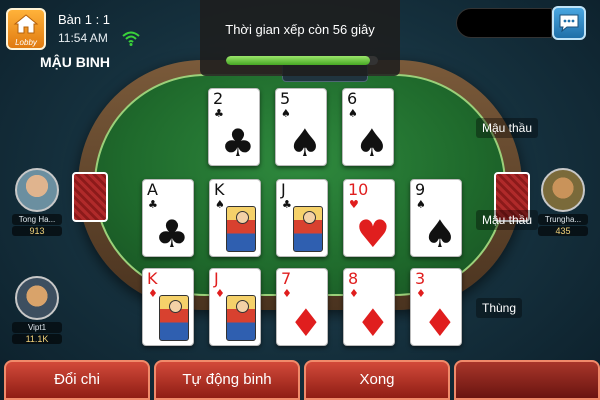 The width and height of the screenshot is (600, 400). Describe the element at coordinates (377, 380) in the screenshot. I see `done-button: Xong` at that location.